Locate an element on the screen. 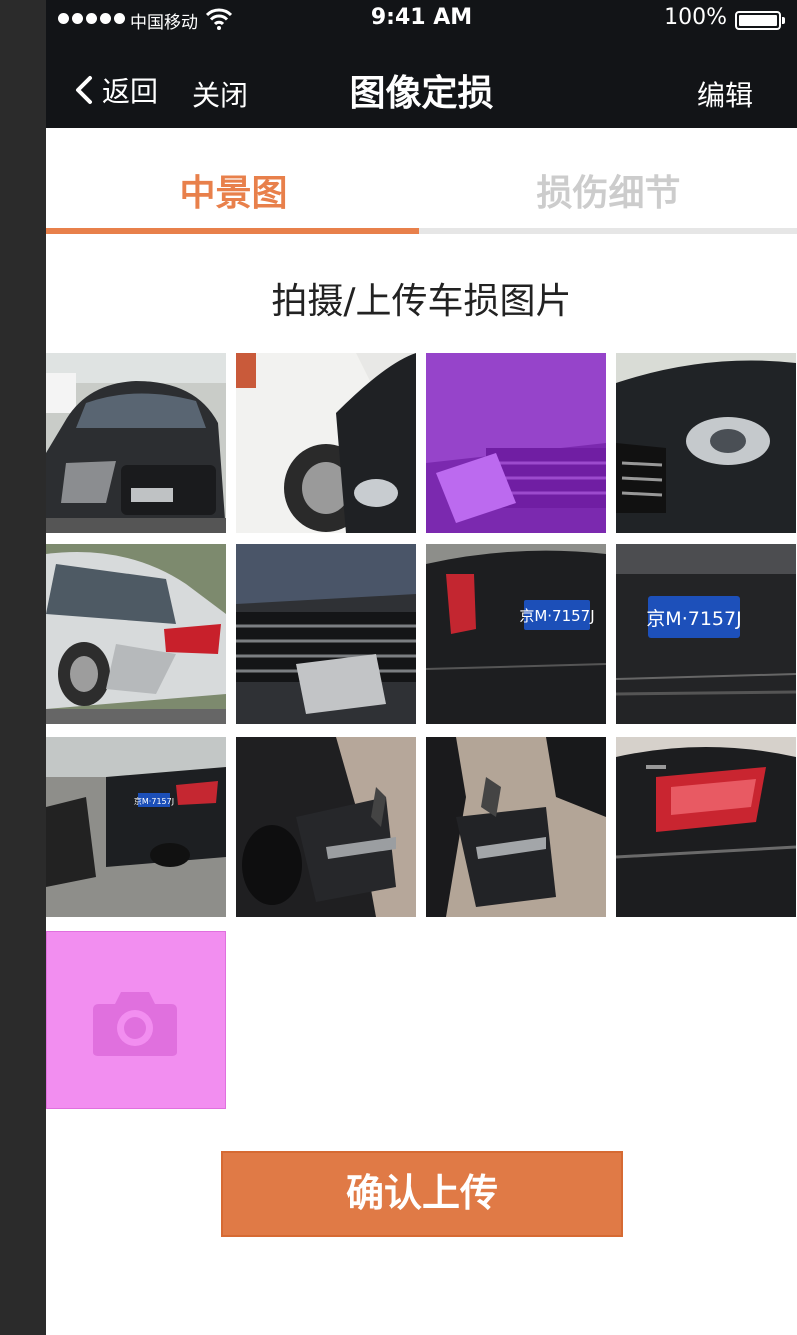  car-photo-front-damage is located at coordinates (136, 443).